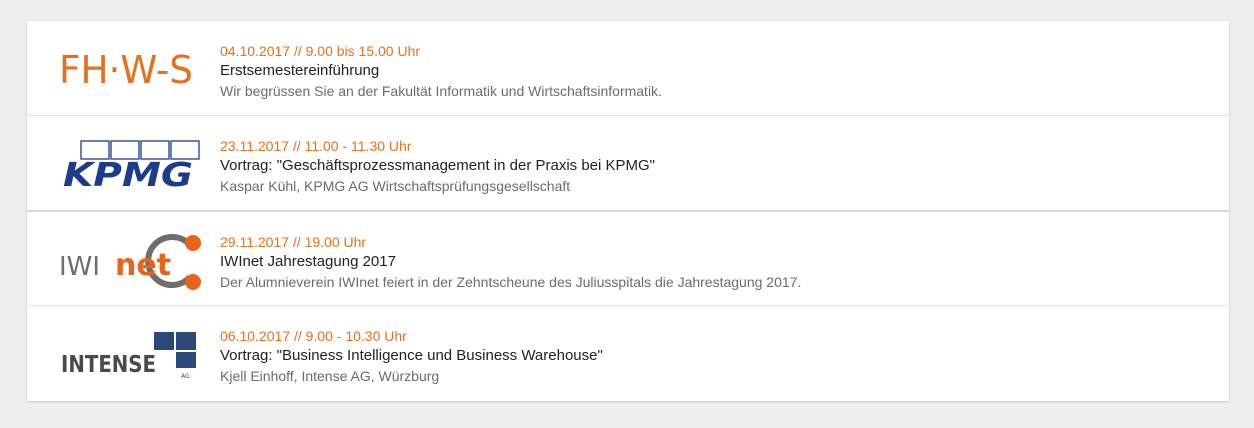  I want to click on event-date: 23.11.2017 // 11.00 - 11.30 Uhr, so click(316, 146).